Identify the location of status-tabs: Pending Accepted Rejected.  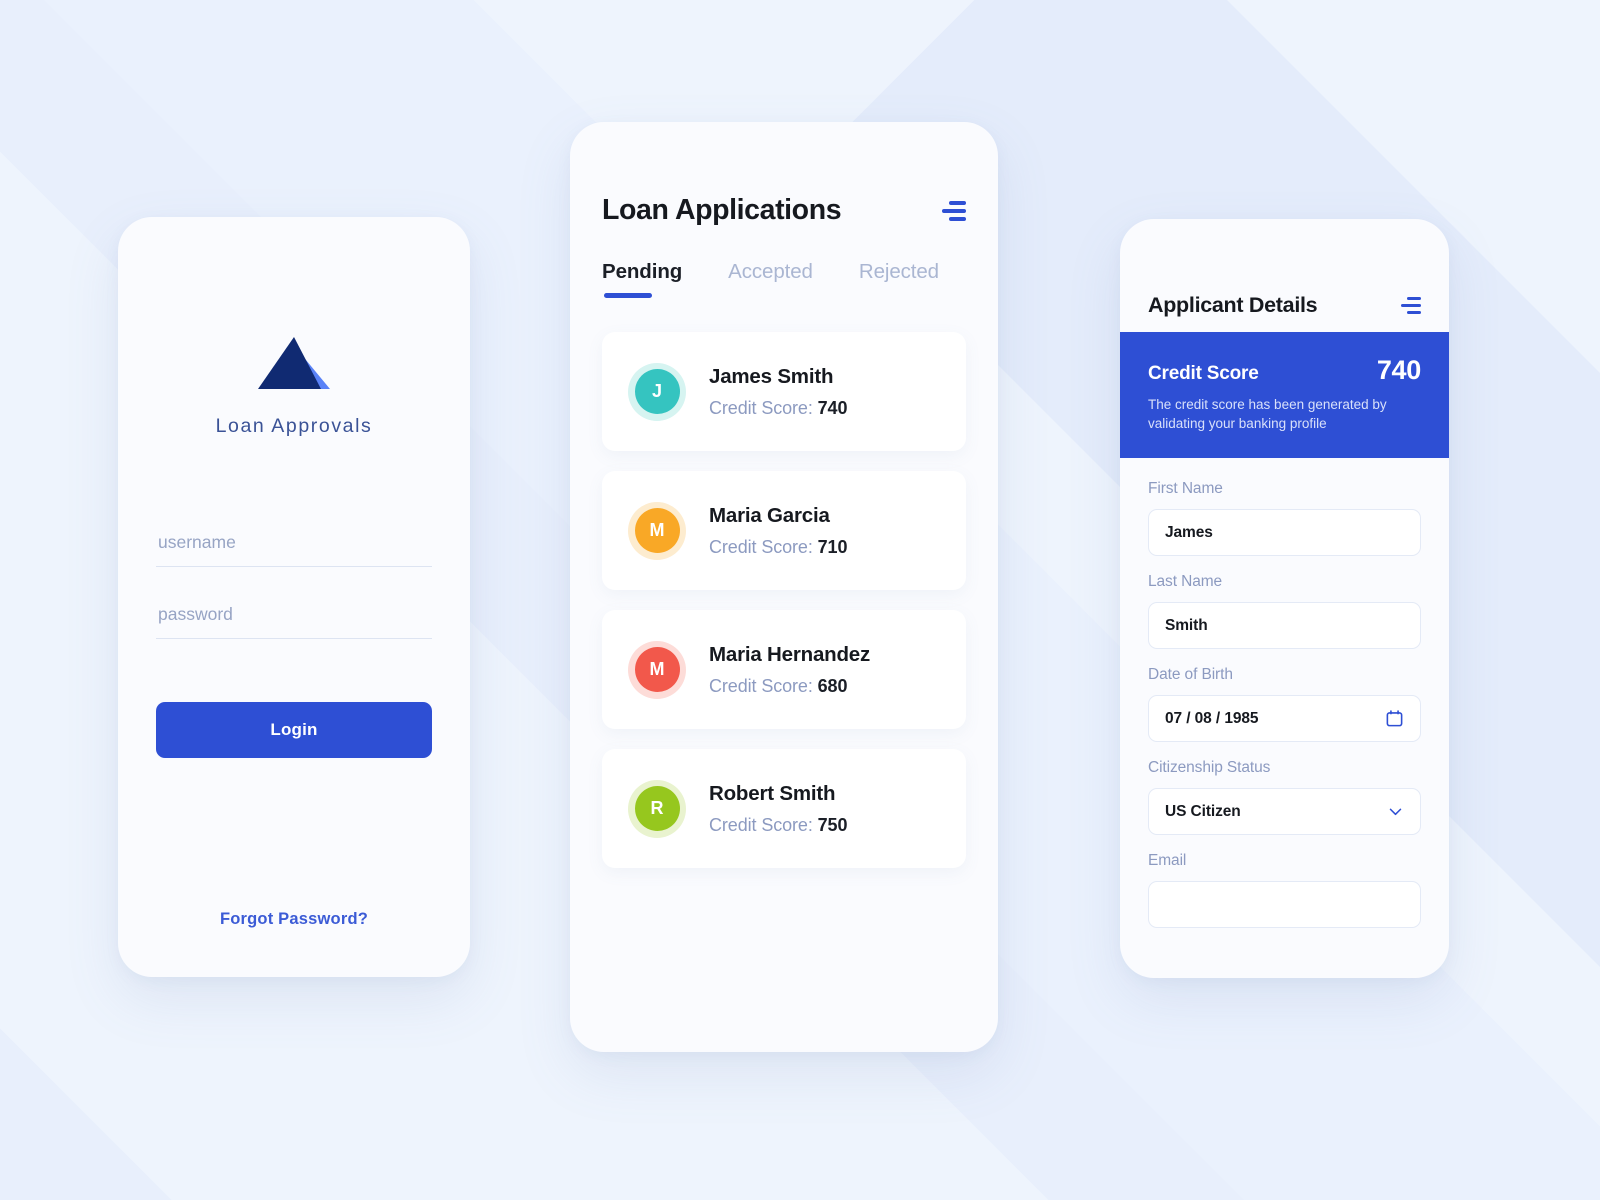
(784, 279).